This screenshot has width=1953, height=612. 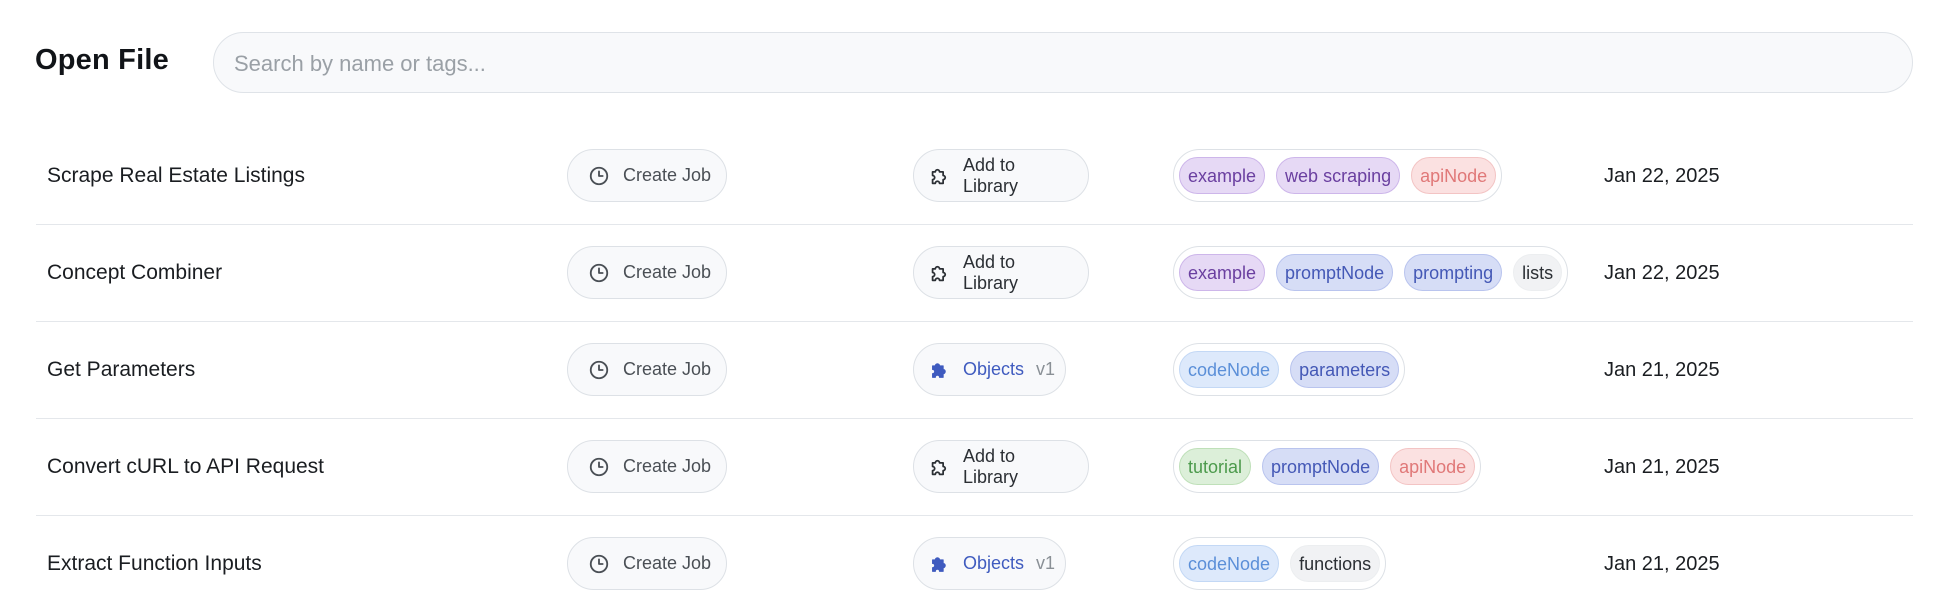 What do you see at coordinates (1335, 563) in the screenshot?
I see `tag-chip: functions` at bounding box center [1335, 563].